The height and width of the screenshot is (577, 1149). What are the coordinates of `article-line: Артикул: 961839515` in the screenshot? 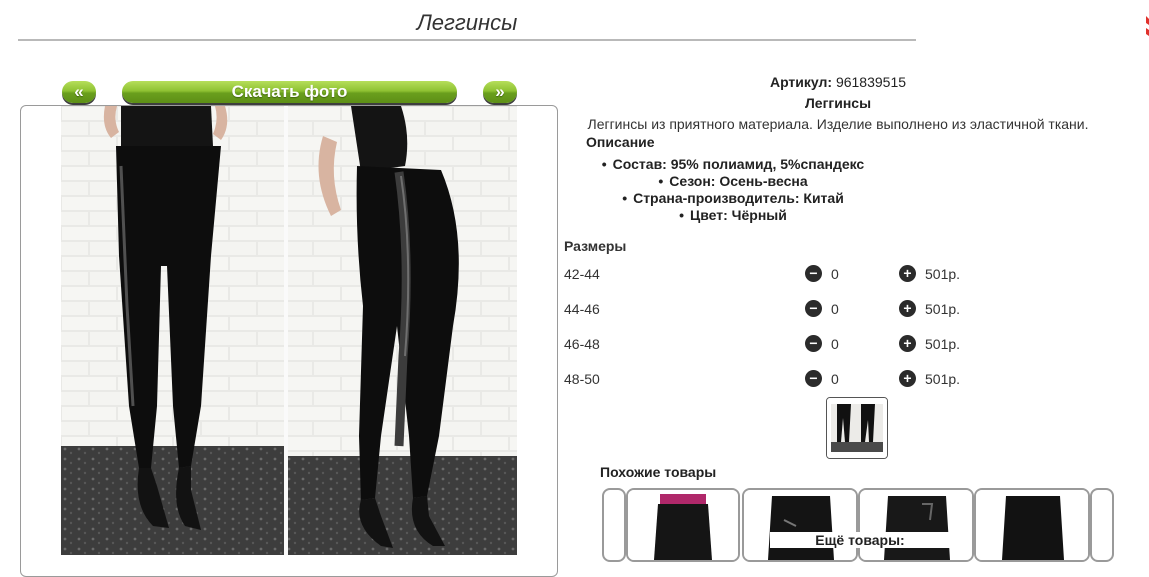 It's located at (838, 82).